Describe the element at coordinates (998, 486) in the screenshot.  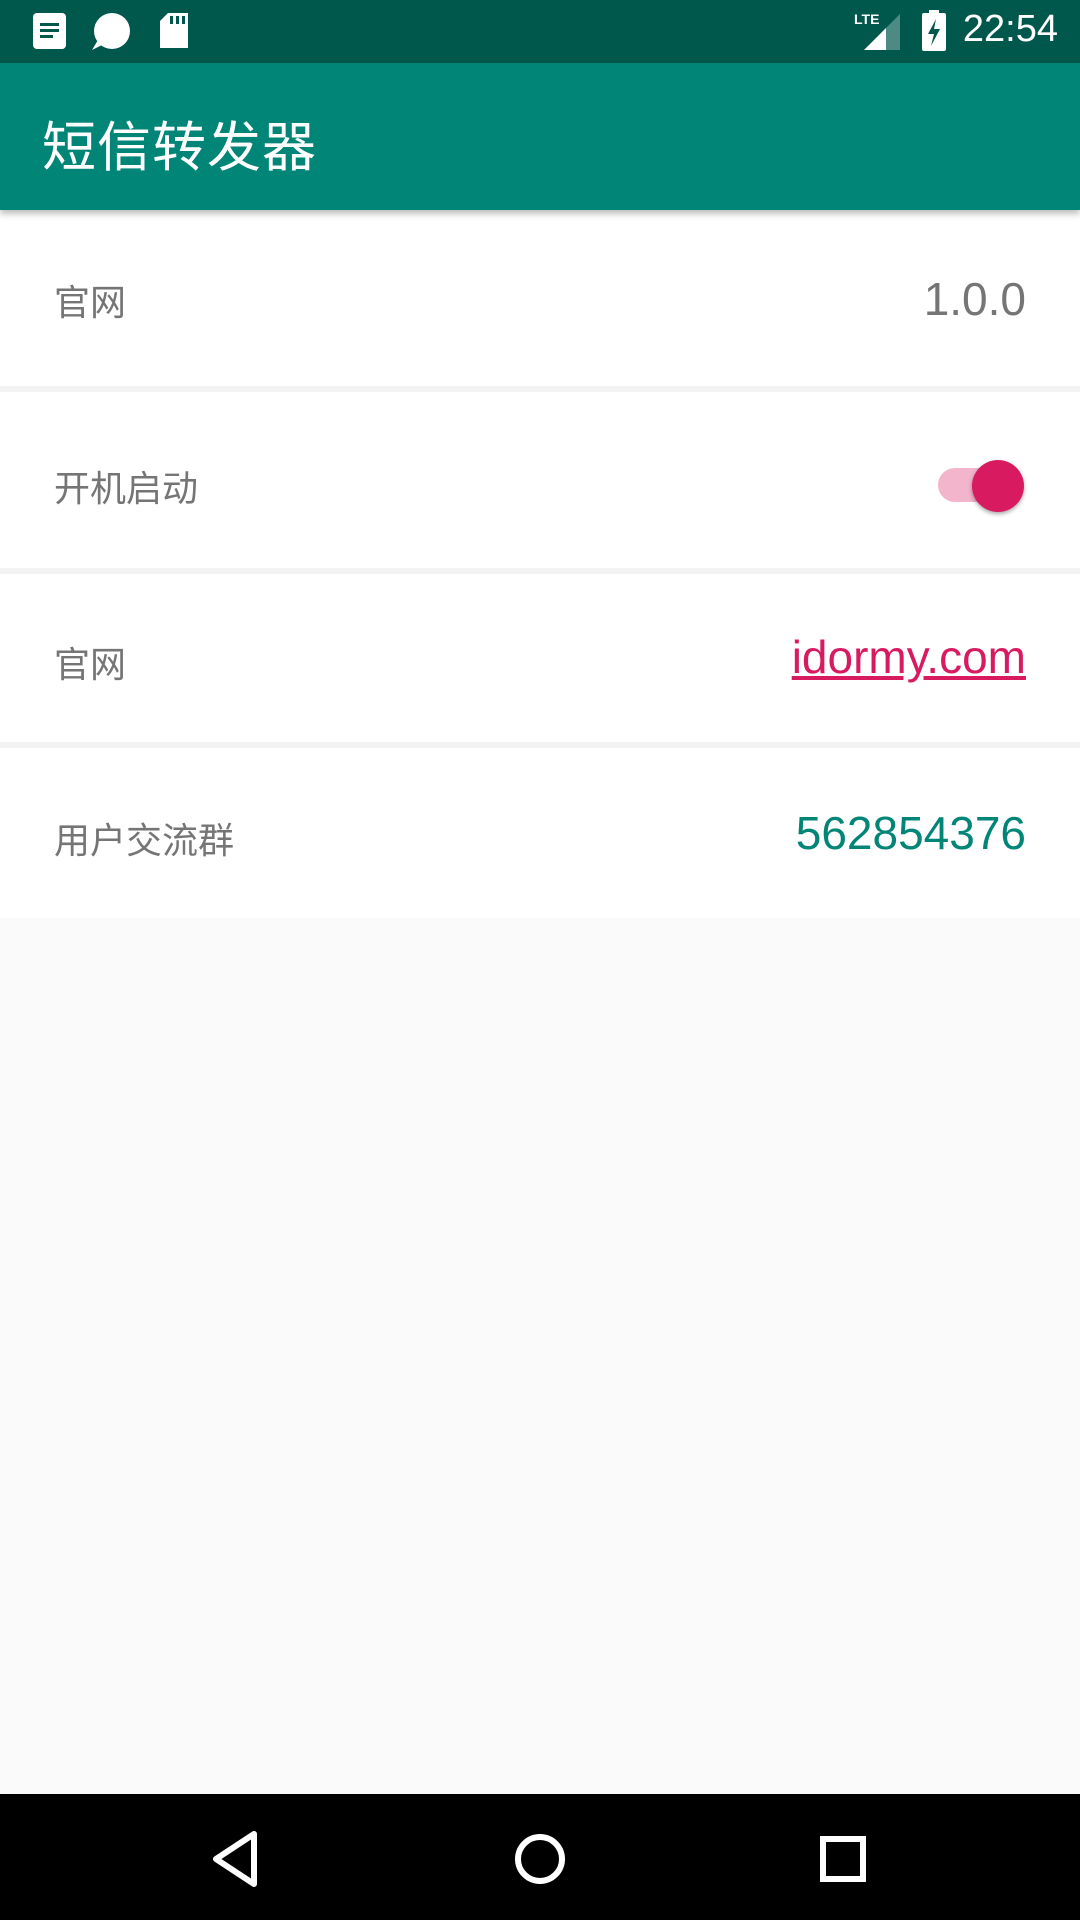
I see `switch-thumb` at that location.